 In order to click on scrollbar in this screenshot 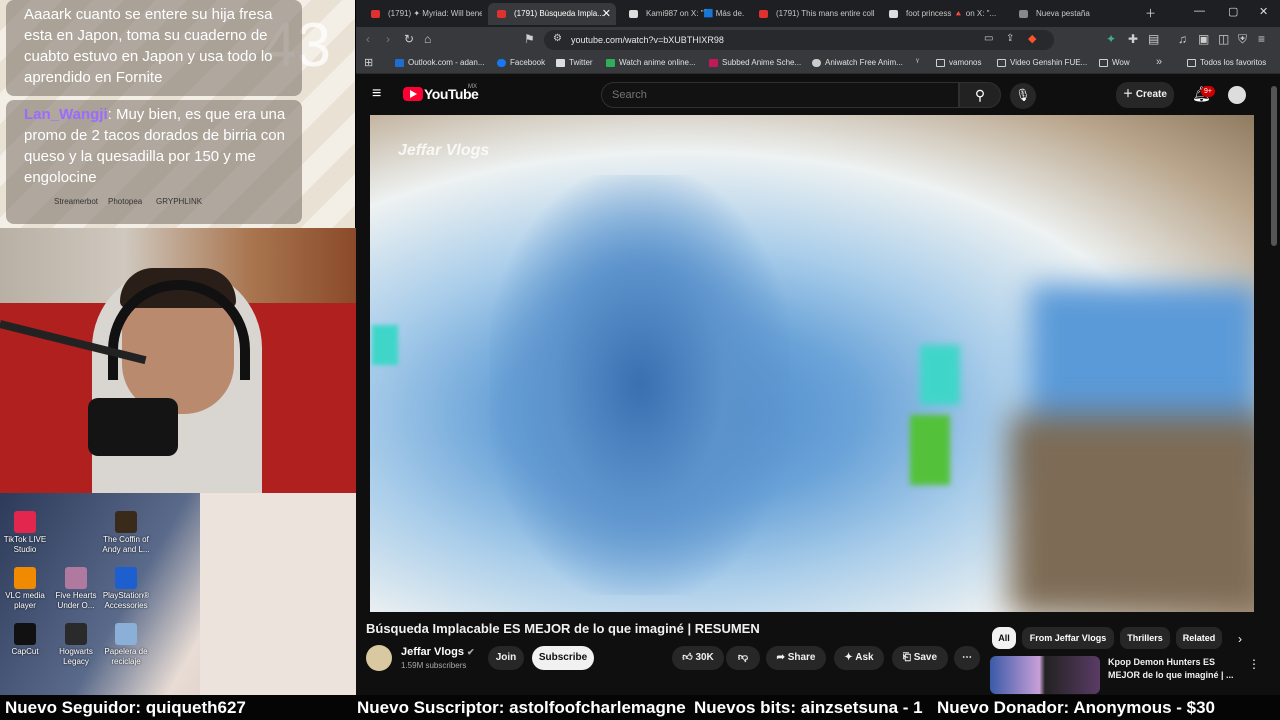, I will do `click(1274, 384)`.